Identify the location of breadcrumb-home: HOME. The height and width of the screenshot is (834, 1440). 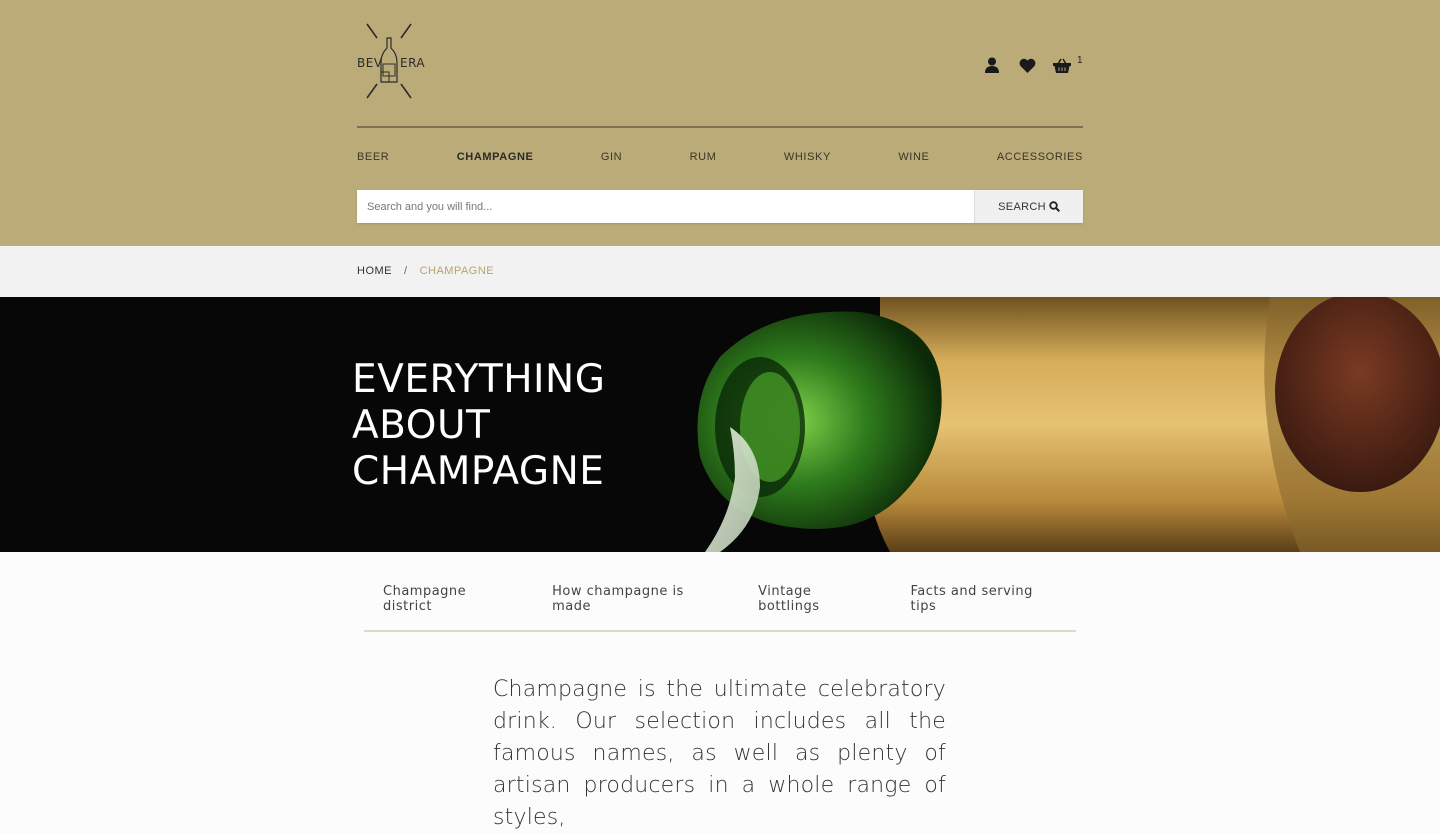
(374, 271).